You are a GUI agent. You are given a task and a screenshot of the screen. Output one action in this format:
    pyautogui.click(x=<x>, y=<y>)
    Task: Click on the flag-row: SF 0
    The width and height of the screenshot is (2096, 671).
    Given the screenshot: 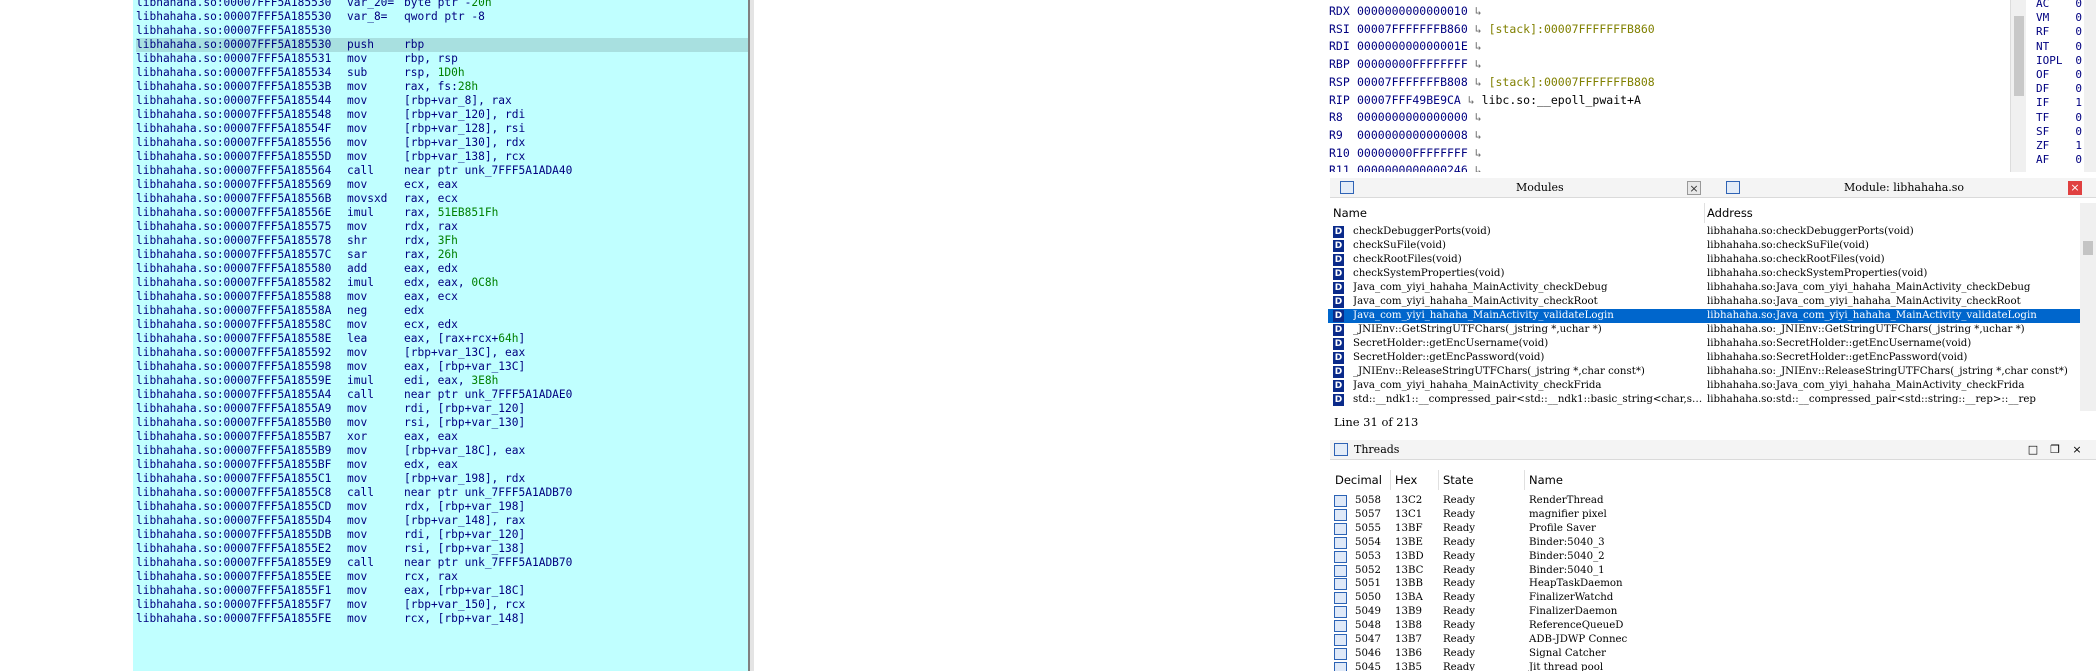 What is the action you would take?
    pyautogui.click(x=2059, y=131)
    